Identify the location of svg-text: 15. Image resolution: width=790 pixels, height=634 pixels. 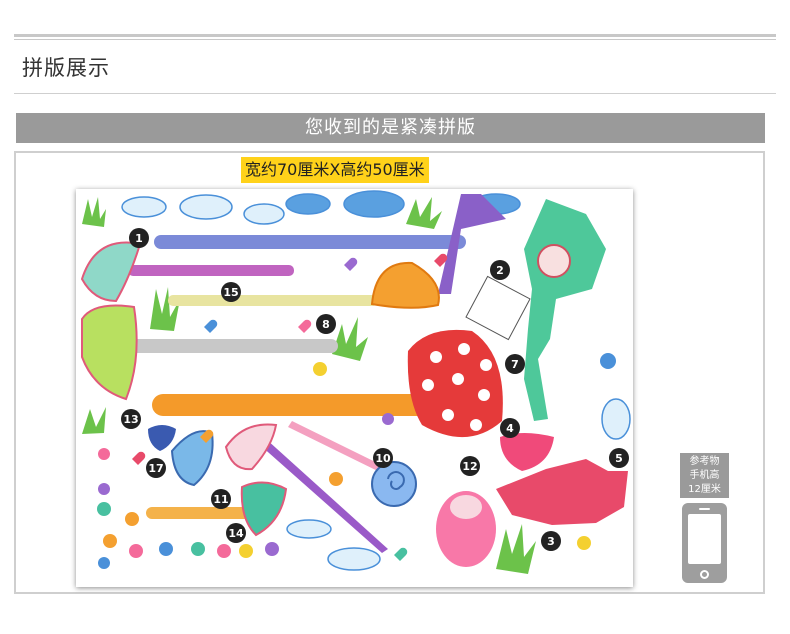
(230, 292).